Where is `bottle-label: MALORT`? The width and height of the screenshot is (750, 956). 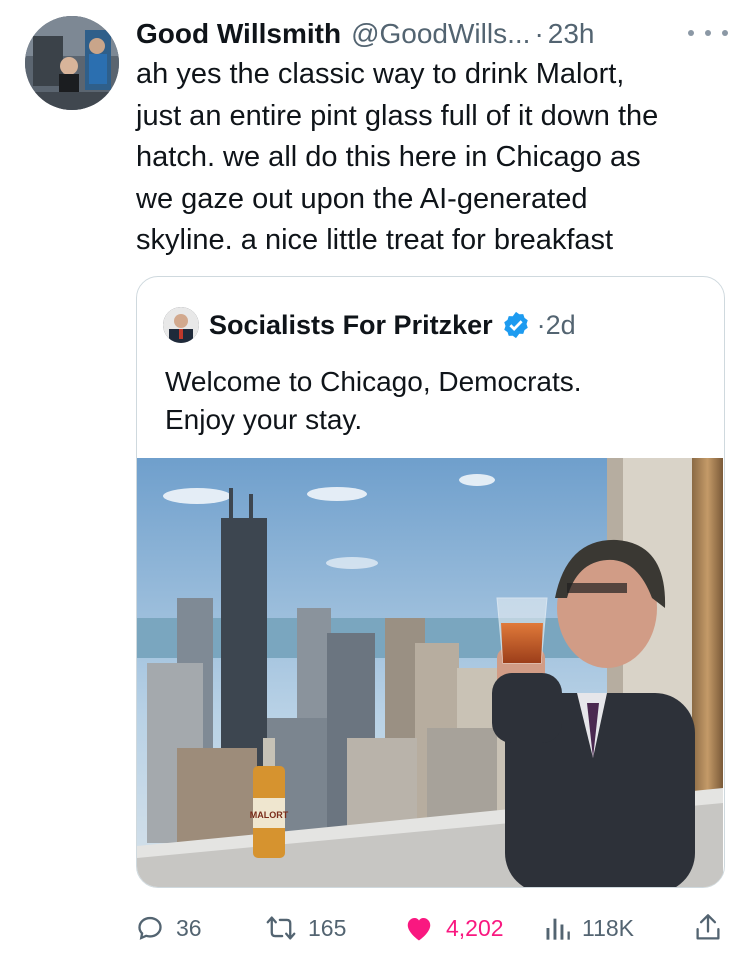
bottle-label: MALORT is located at coordinates (269, 815).